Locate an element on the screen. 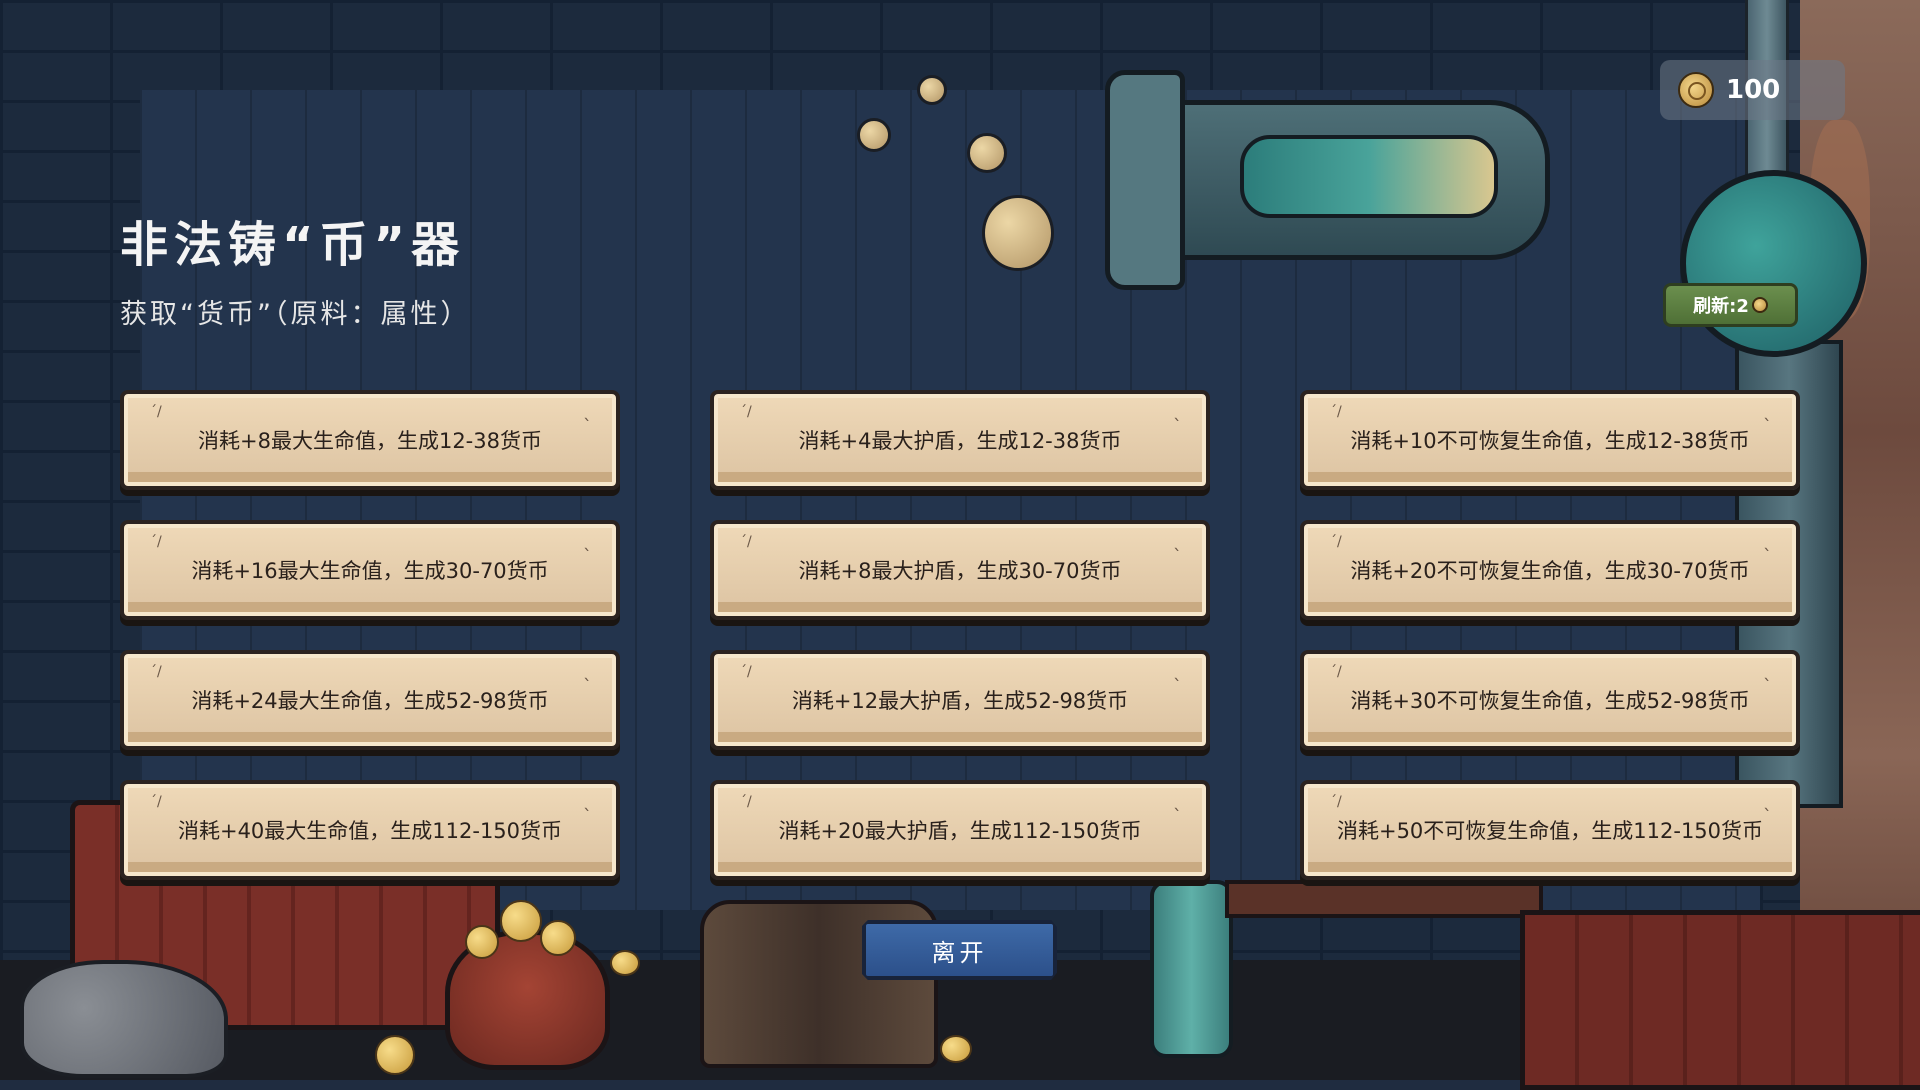 The width and height of the screenshot is (1920, 1090). option-label: 消耗+8最大护盾，生成30-70货币 is located at coordinates (960, 571).